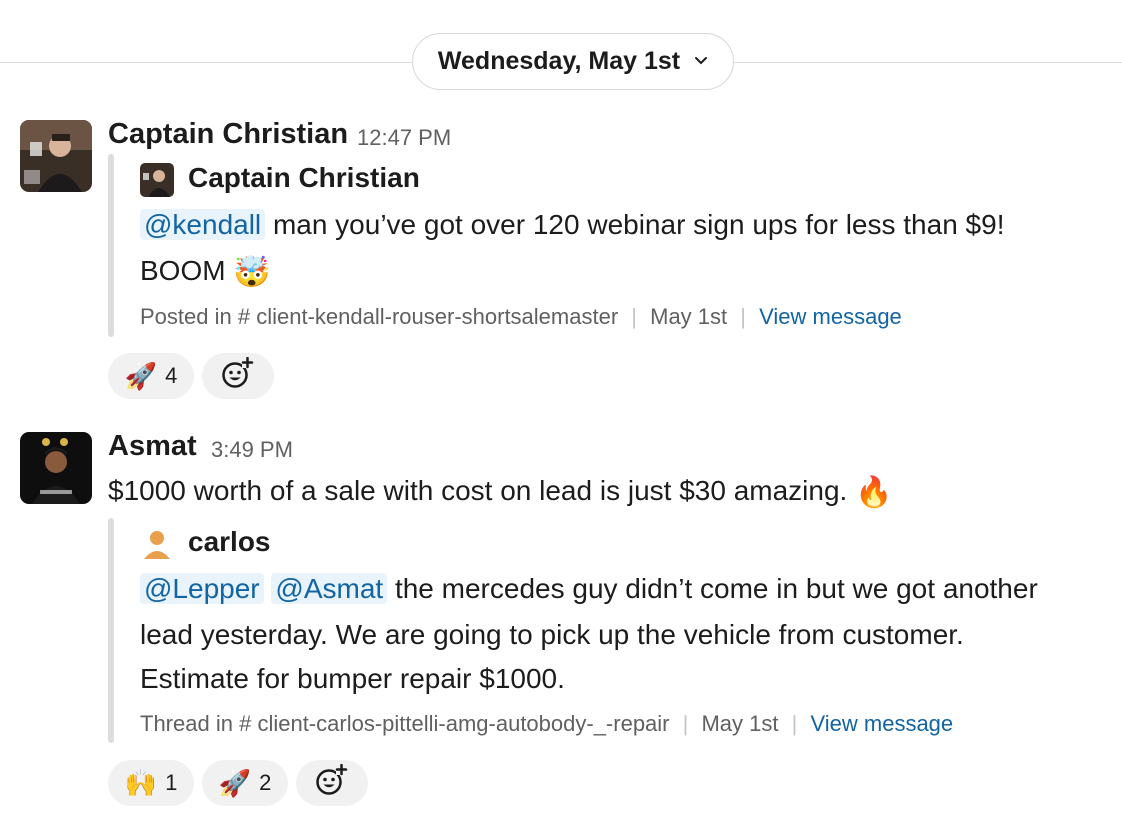 This screenshot has width=1122, height=834. I want to click on user-mention: @Lepper, so click(202, 588).